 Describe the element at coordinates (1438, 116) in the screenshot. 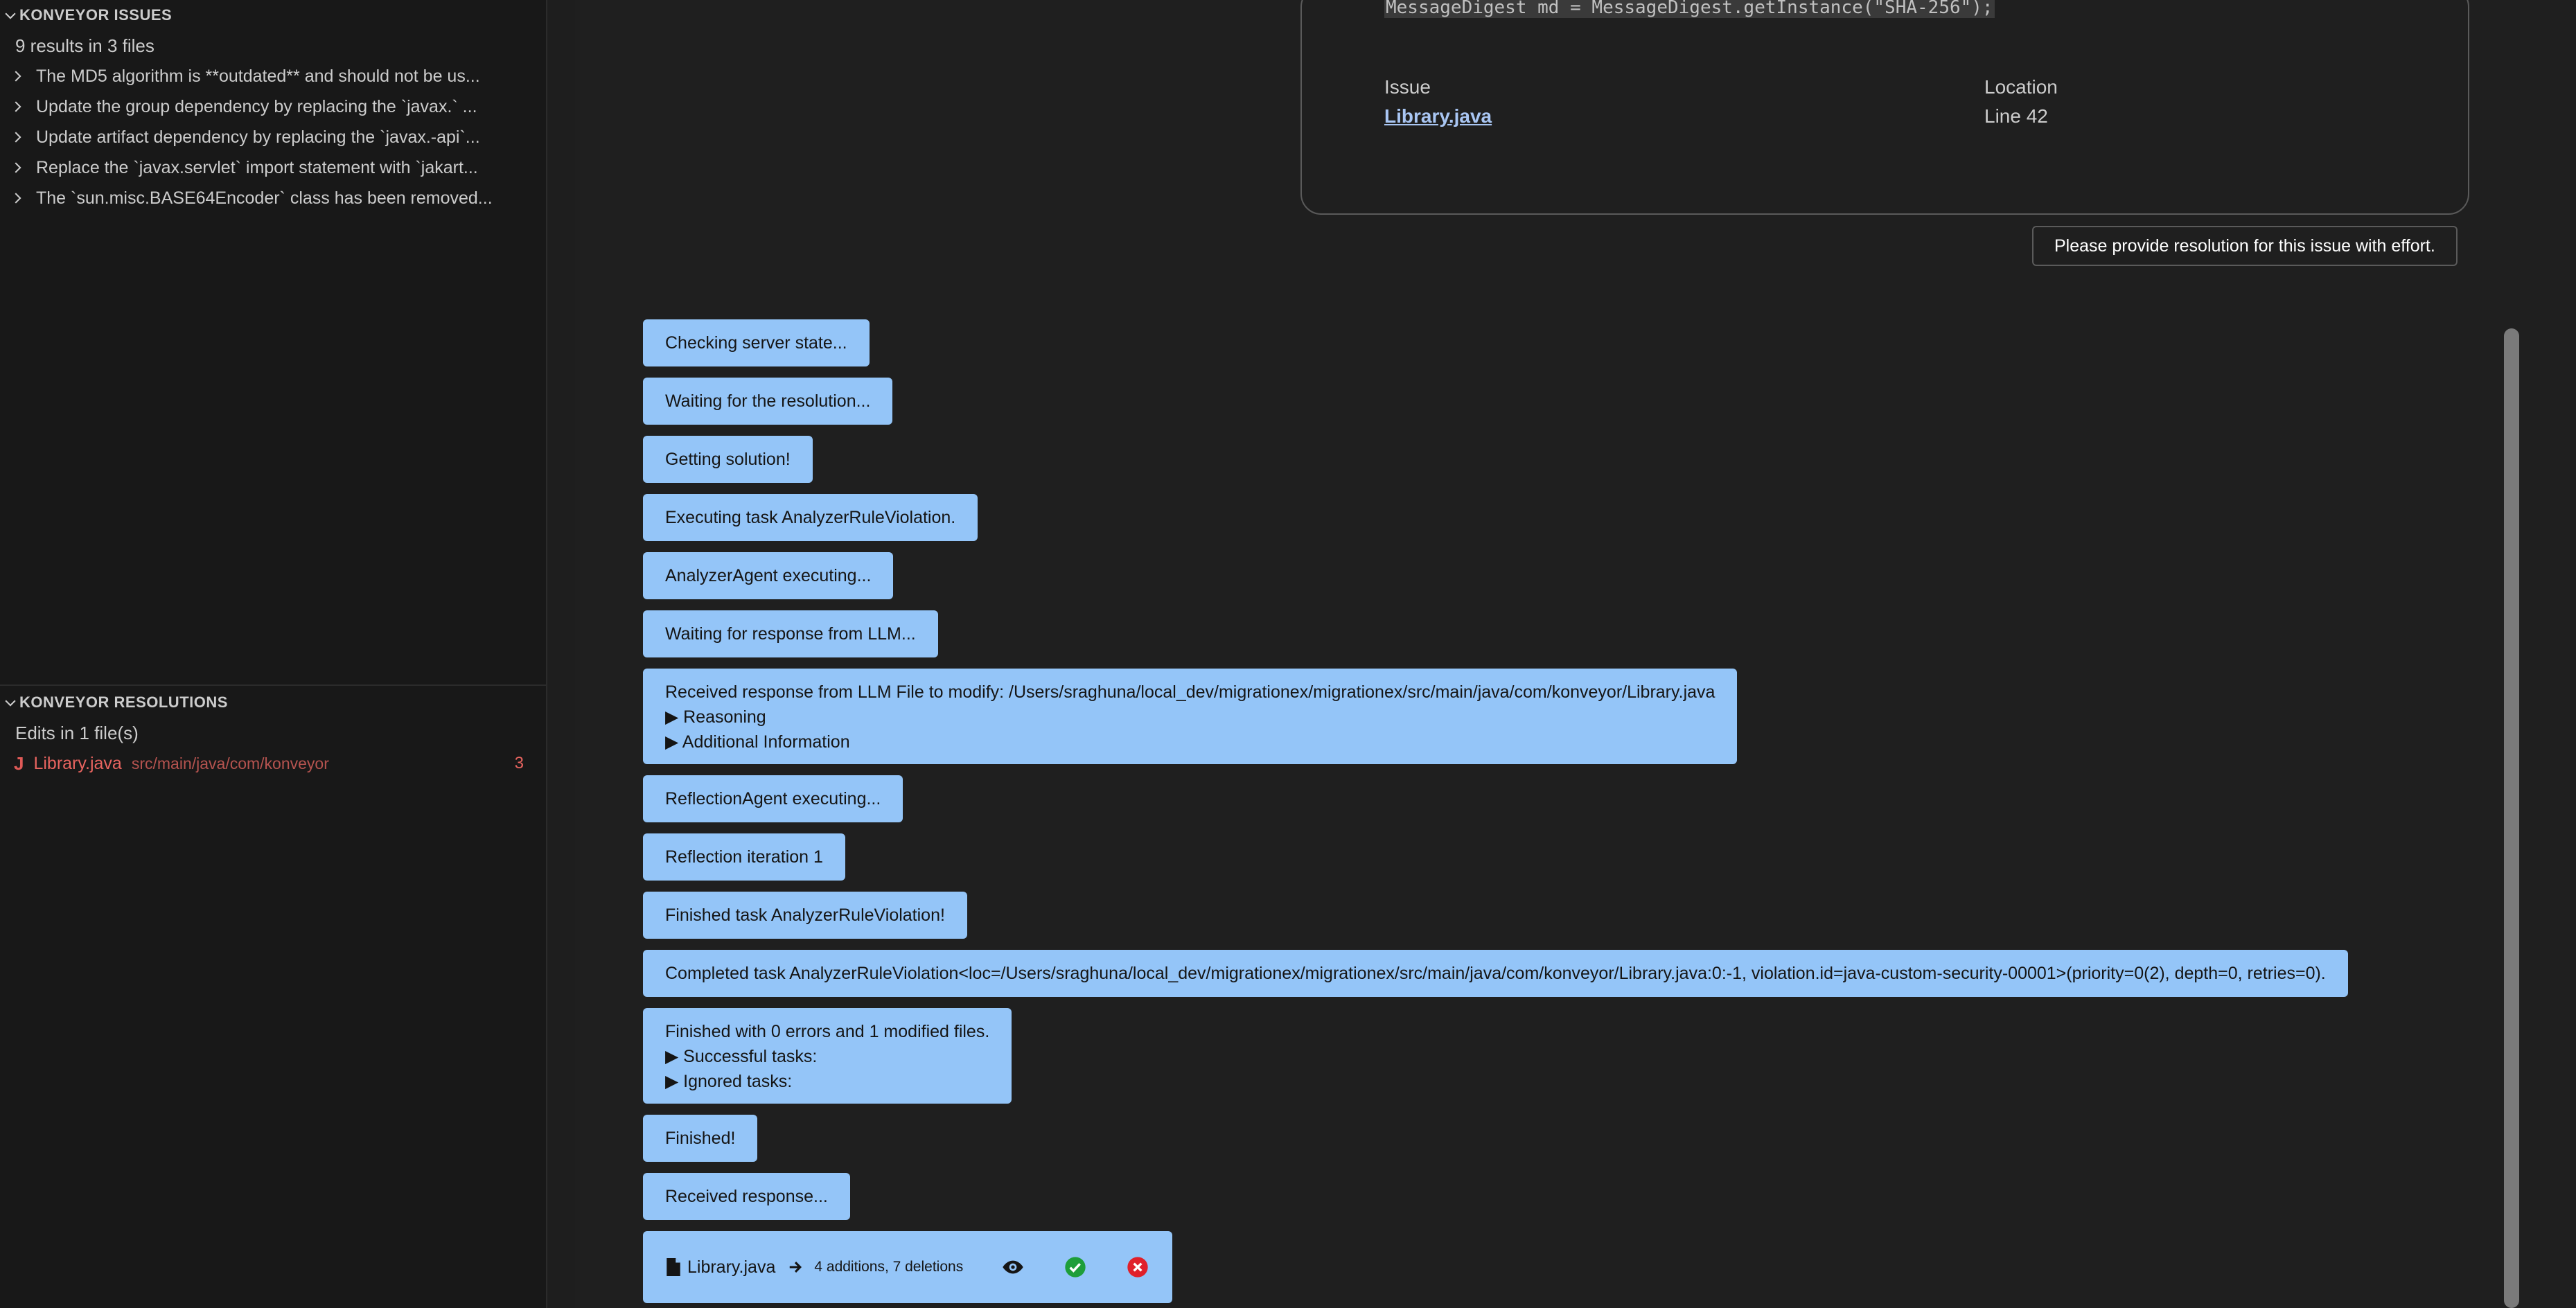

I see `issue-file-link: Library.java` at that location.